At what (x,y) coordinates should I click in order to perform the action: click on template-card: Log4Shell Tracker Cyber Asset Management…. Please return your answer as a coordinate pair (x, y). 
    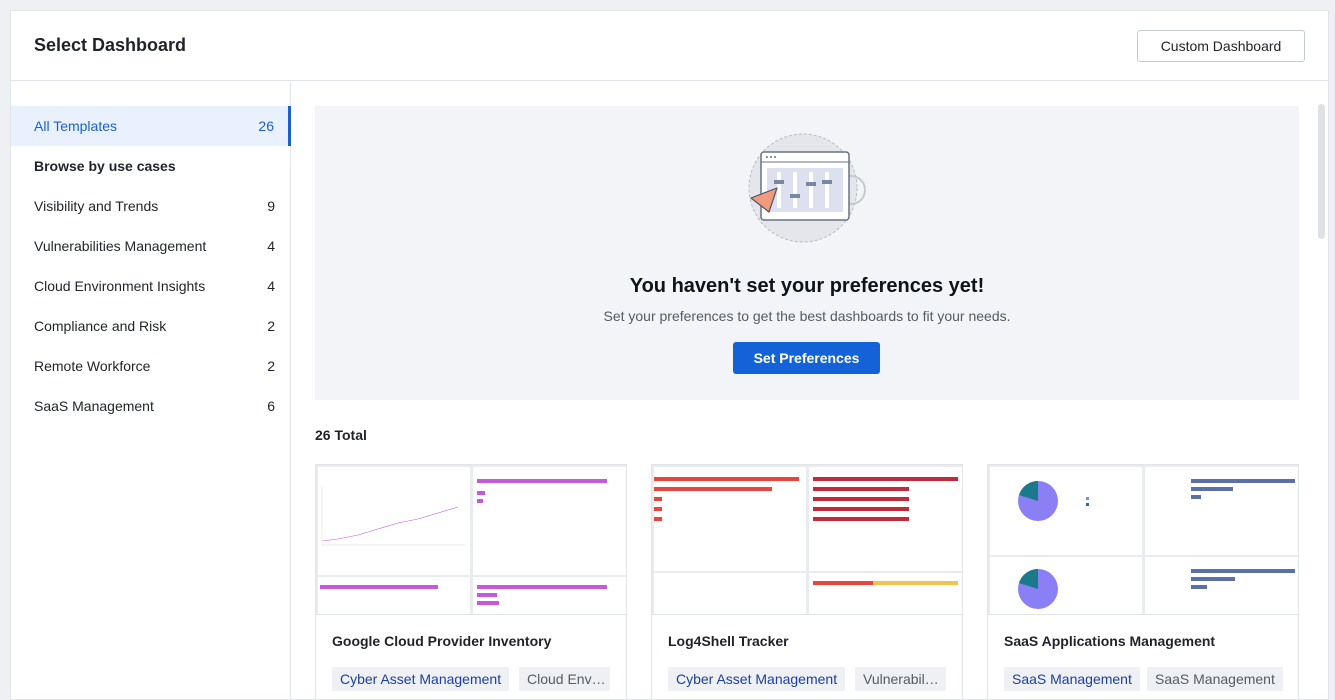
    Looking at the image, I should click on (807, 581).